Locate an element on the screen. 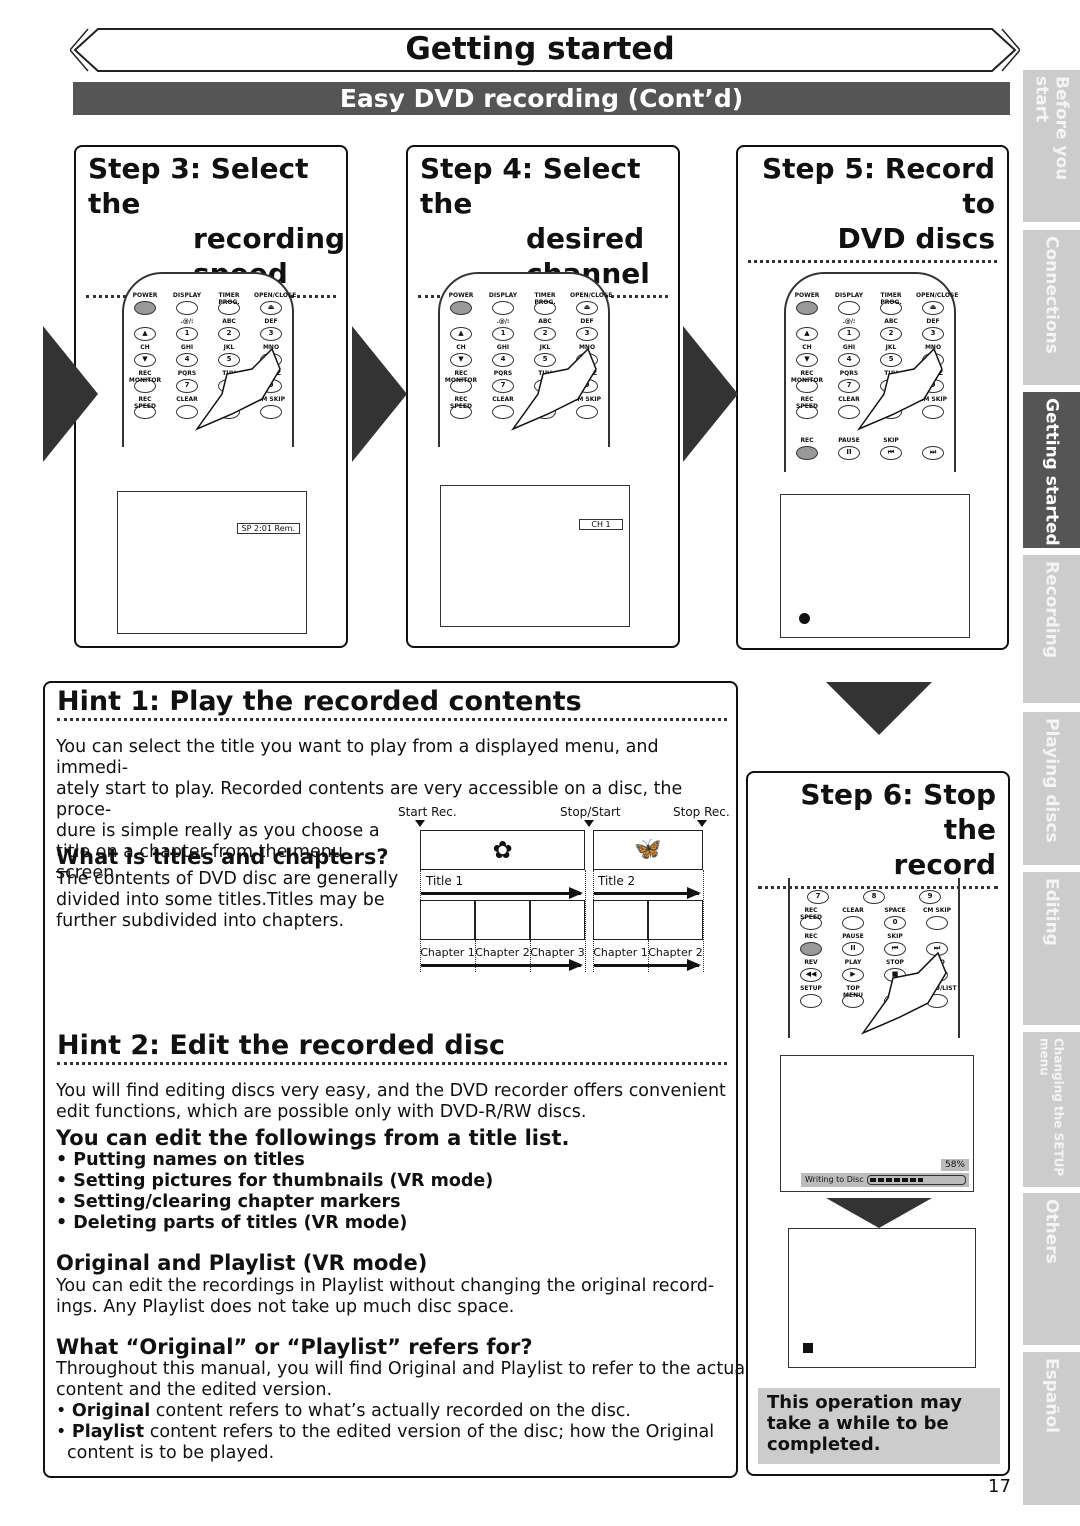 The height and width of the screenshot is (1526, 1080). side-tab-changing-the-setup-menu: Changing the SETUP menu is located at coordinates (1051, 1109).